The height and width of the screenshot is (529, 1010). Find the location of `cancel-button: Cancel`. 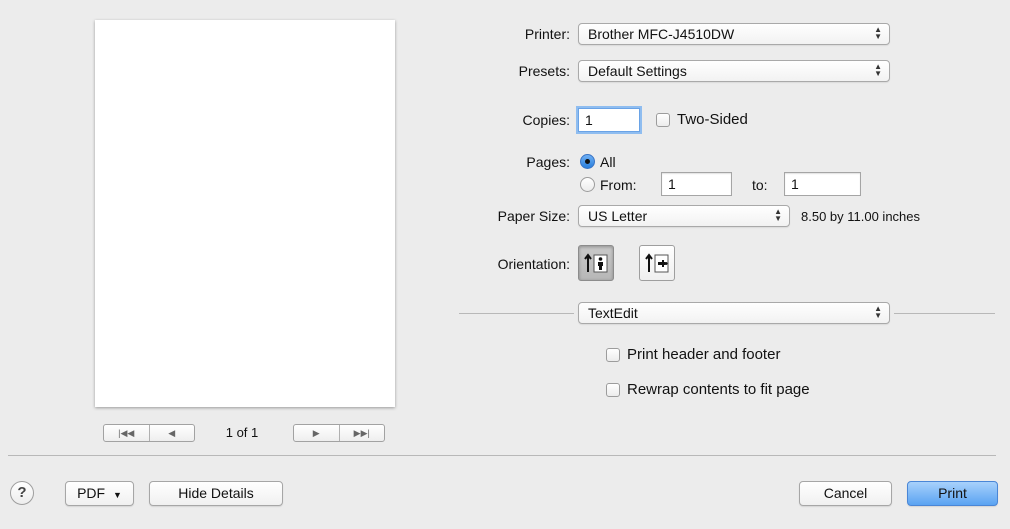

cancel-button: Cancel is located at coordinates (845, 493).